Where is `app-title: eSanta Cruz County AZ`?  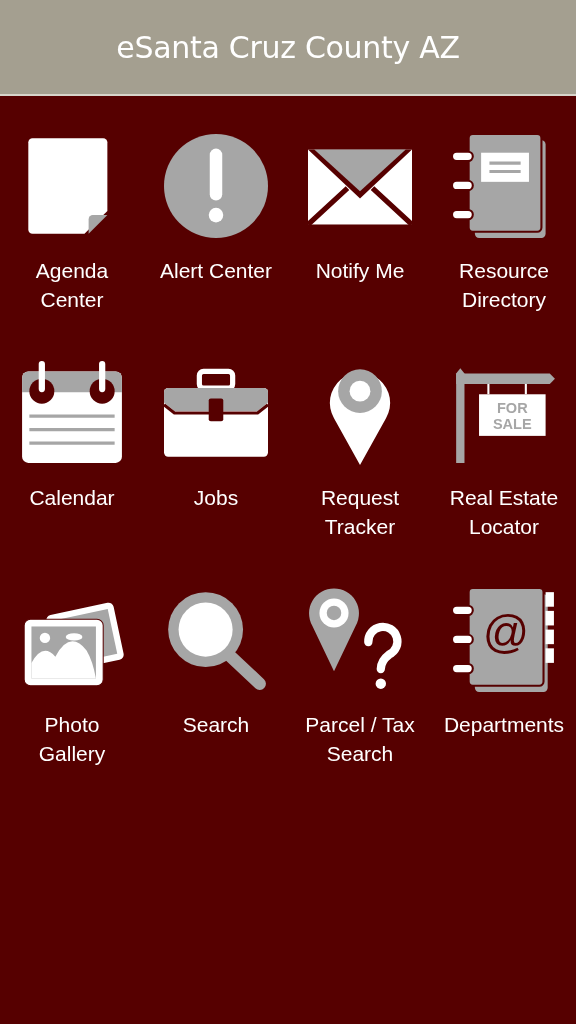
app-title: eSanta Cruz County AZ is located at coordinates (288, 47).